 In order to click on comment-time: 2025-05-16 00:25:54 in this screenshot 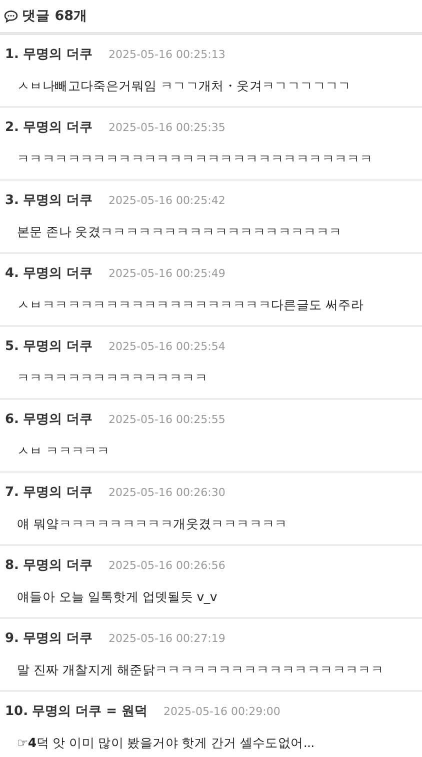, I will do `click(167, 347)`.